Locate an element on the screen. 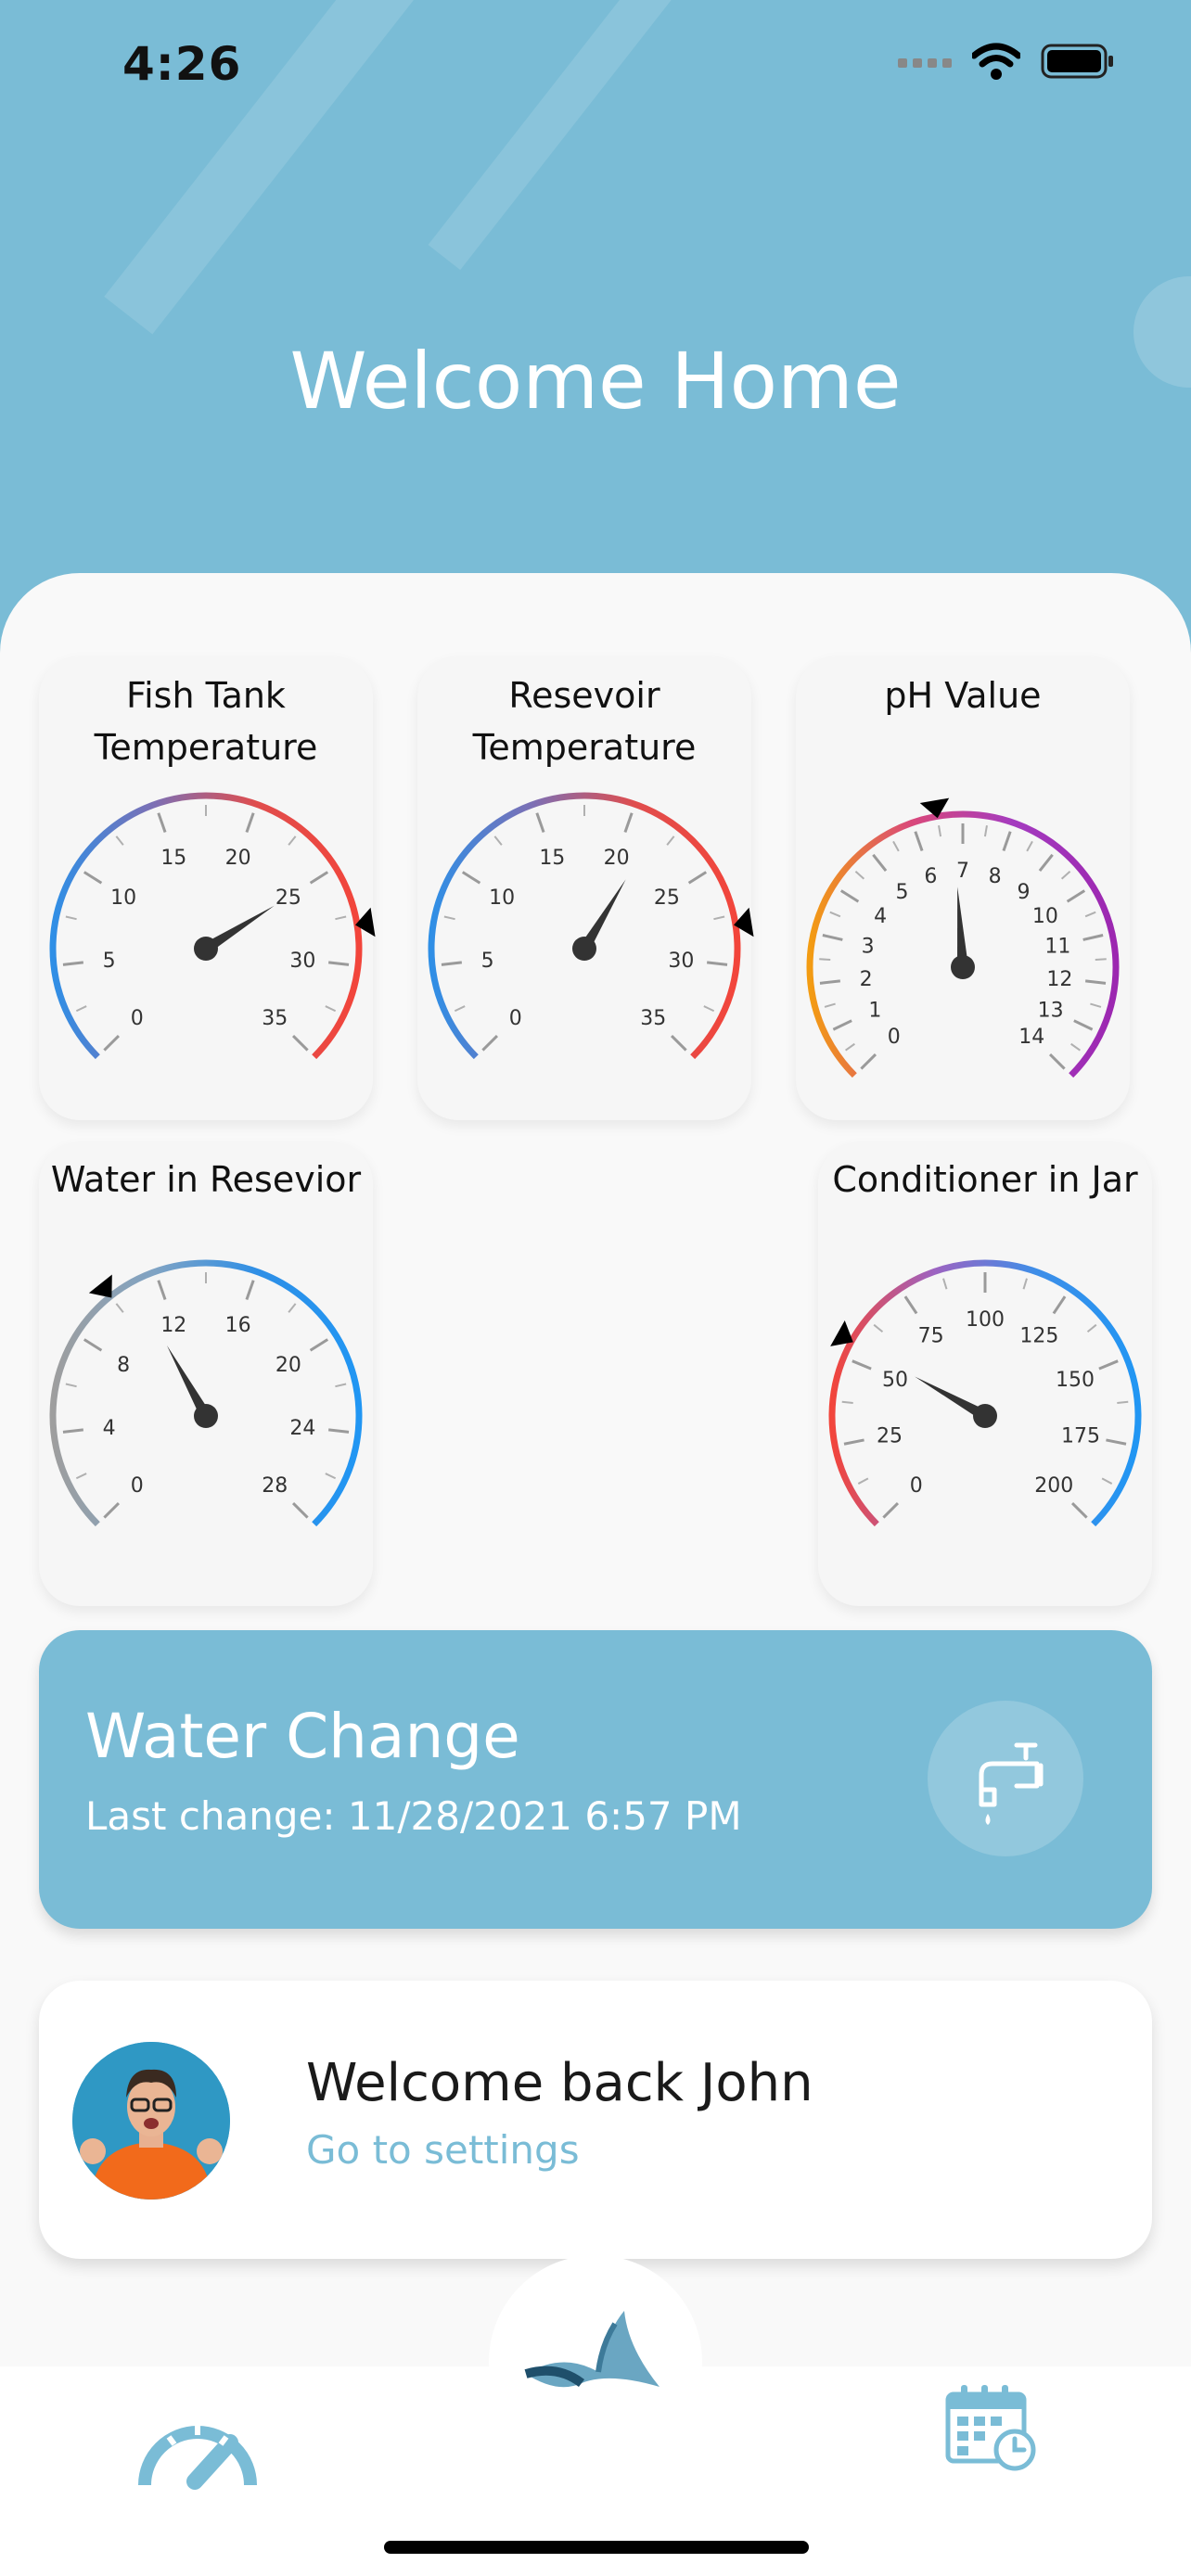 Image resolution: width=1191 pixels, height=2576 pixels. gauge-tick-label: 25 is located at coordinates (667, 898).